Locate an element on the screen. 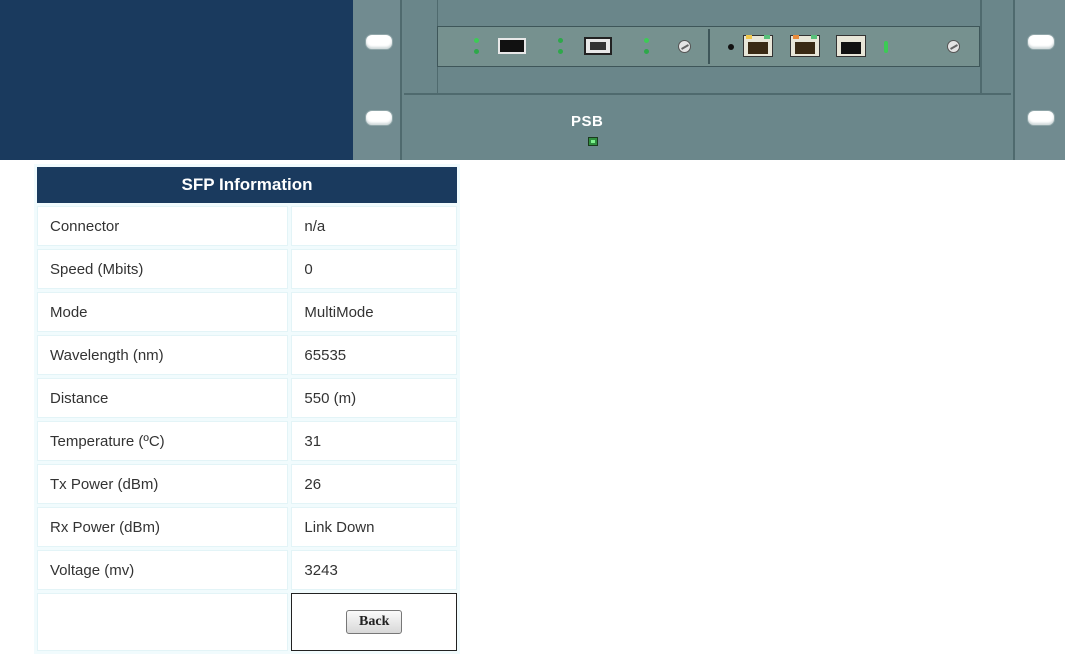 The height and width of the screenshot is (664, 1065). table-row: Connector n/a is located at coordinates (247, 226).